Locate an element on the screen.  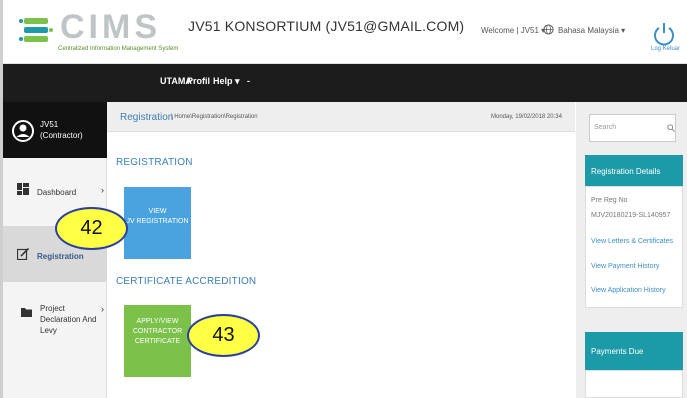
tile-line: APPLY/VIEW is located at coordinates (157, 321).